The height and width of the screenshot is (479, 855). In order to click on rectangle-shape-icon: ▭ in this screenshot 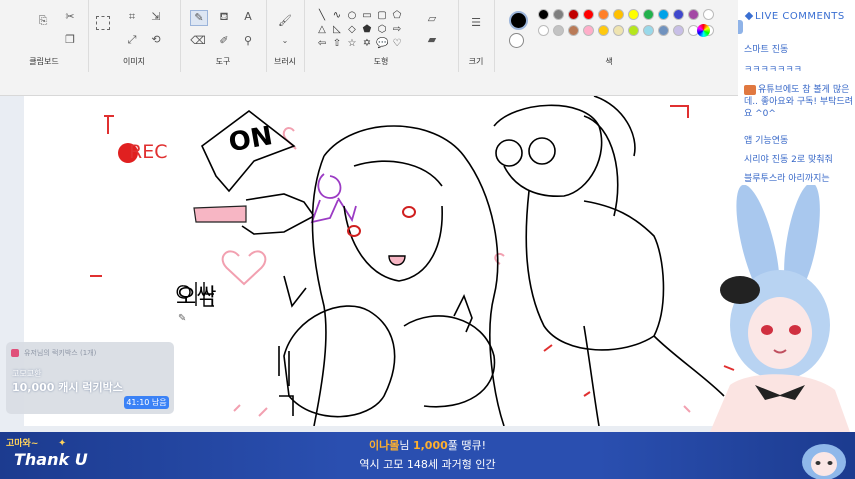, I will do `click(367, 16)`.